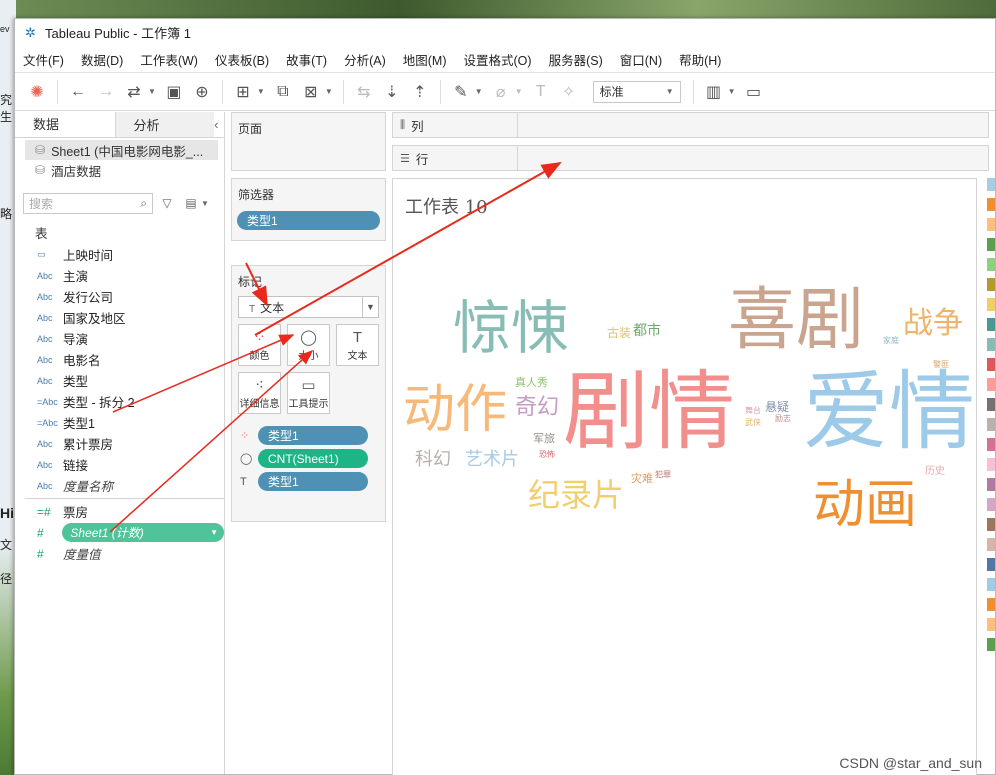  What do you see at coordinates (357, 345) in the screenshot?
I see `label-button: T 文本` at bounding box center [357, 345].